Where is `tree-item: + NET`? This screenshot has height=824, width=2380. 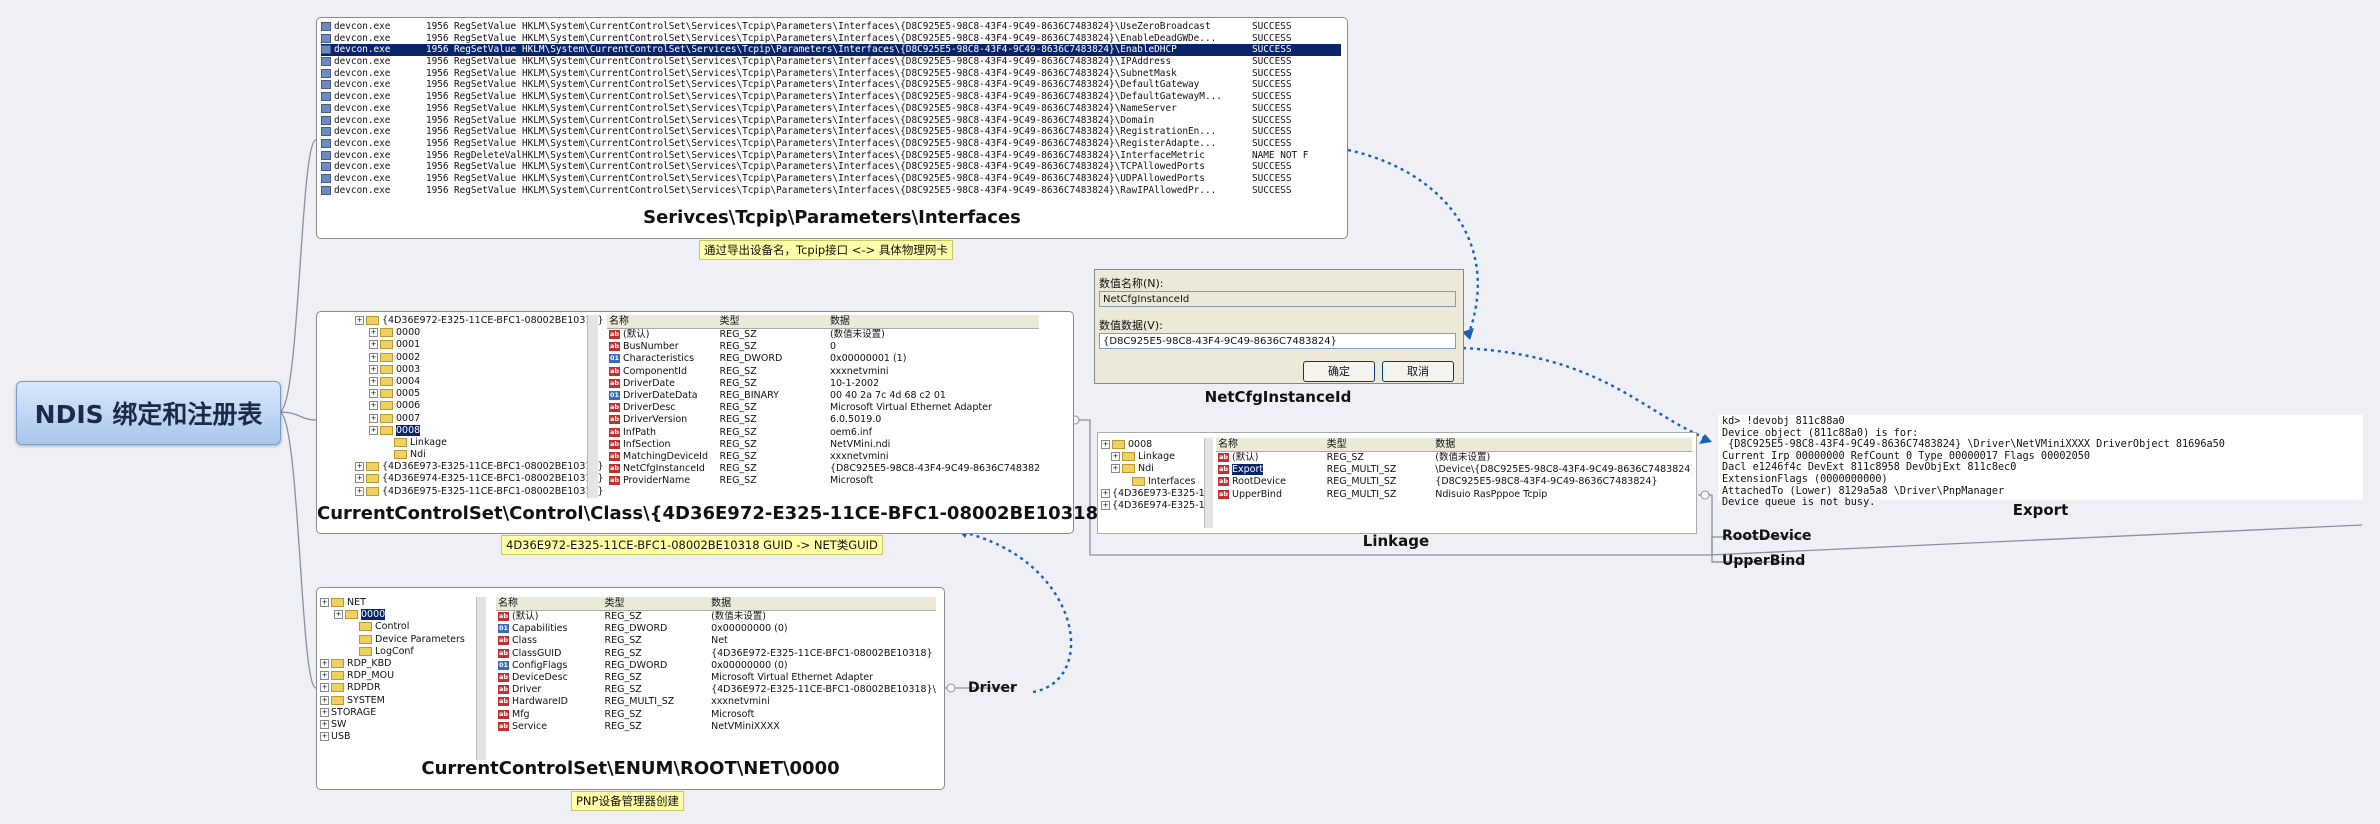 tree-item: + NET is located at coordinates (407, 603).